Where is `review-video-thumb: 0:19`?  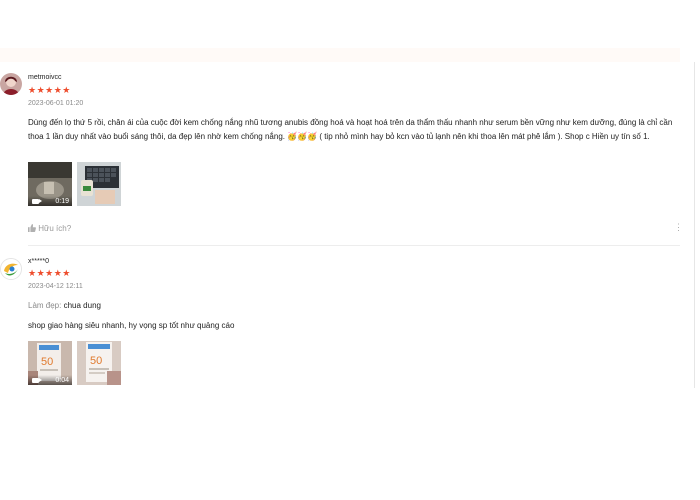 review-video-thumb: 0:19 is located at coordinates (50, 184).